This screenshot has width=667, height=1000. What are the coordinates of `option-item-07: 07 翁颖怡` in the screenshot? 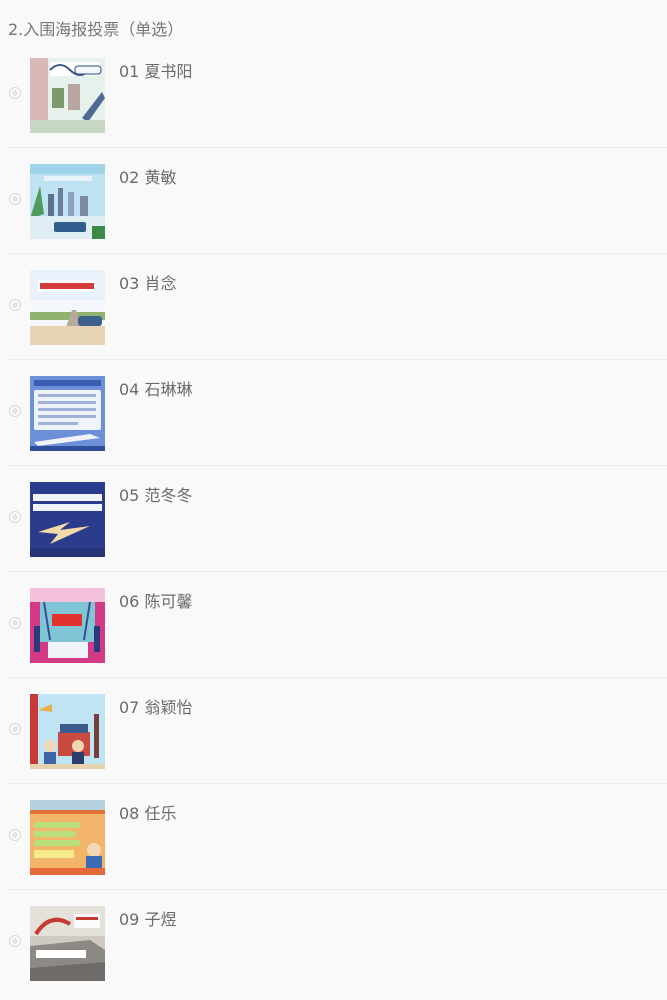 It's located at (337, 731).